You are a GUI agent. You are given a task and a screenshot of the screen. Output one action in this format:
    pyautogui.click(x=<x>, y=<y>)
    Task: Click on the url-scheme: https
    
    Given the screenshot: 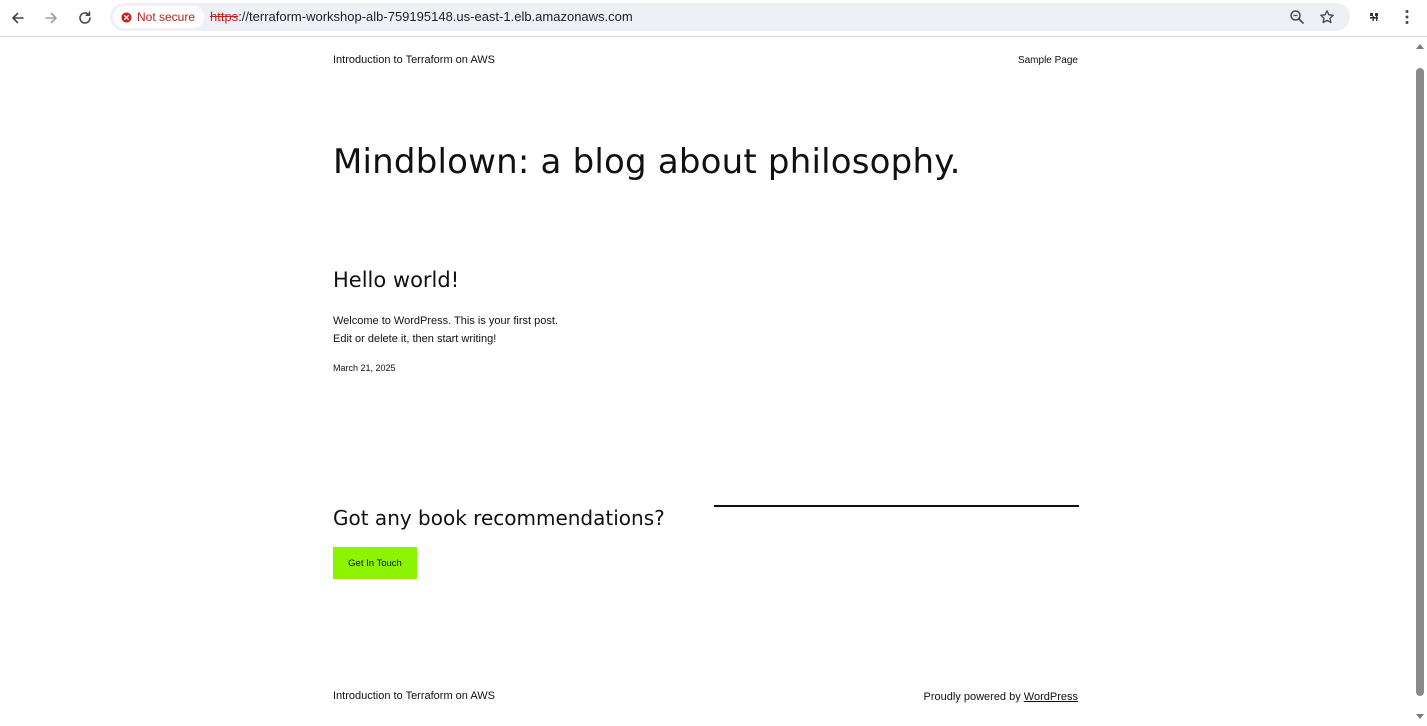 What is the action you would take?
    pyautogui.click(x=224, y=16)
    